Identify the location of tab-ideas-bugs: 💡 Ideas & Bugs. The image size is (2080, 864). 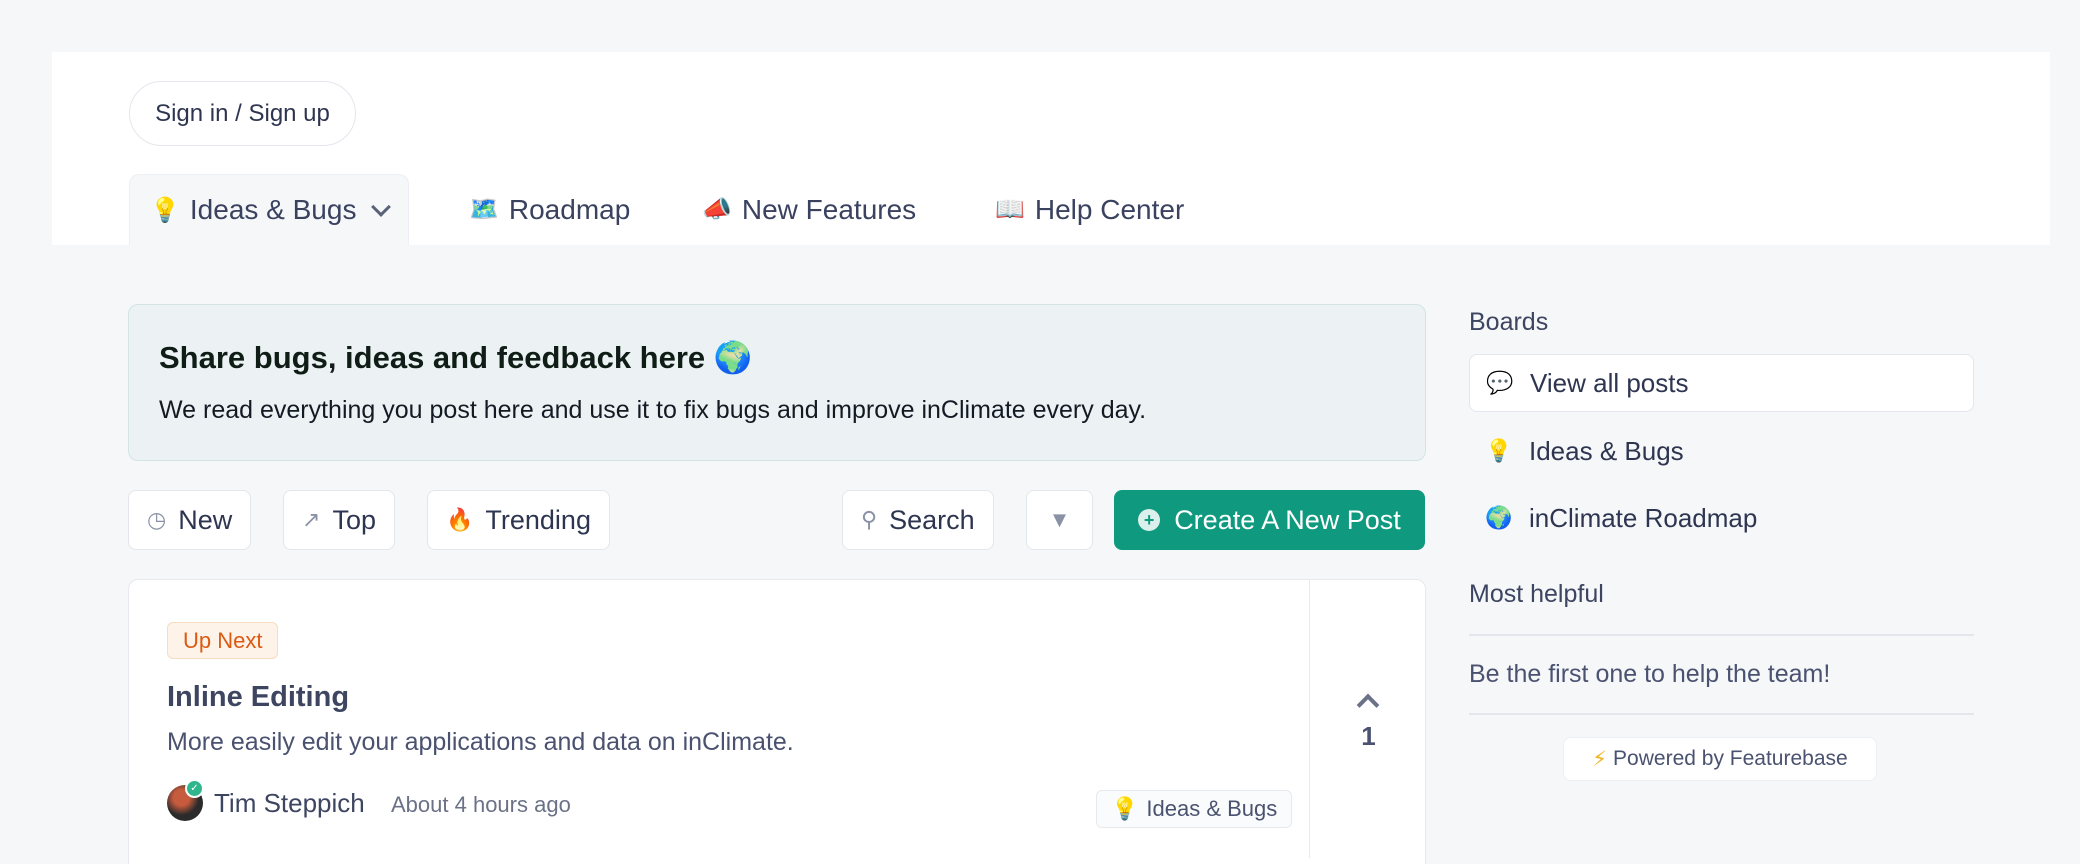
(269, 209).